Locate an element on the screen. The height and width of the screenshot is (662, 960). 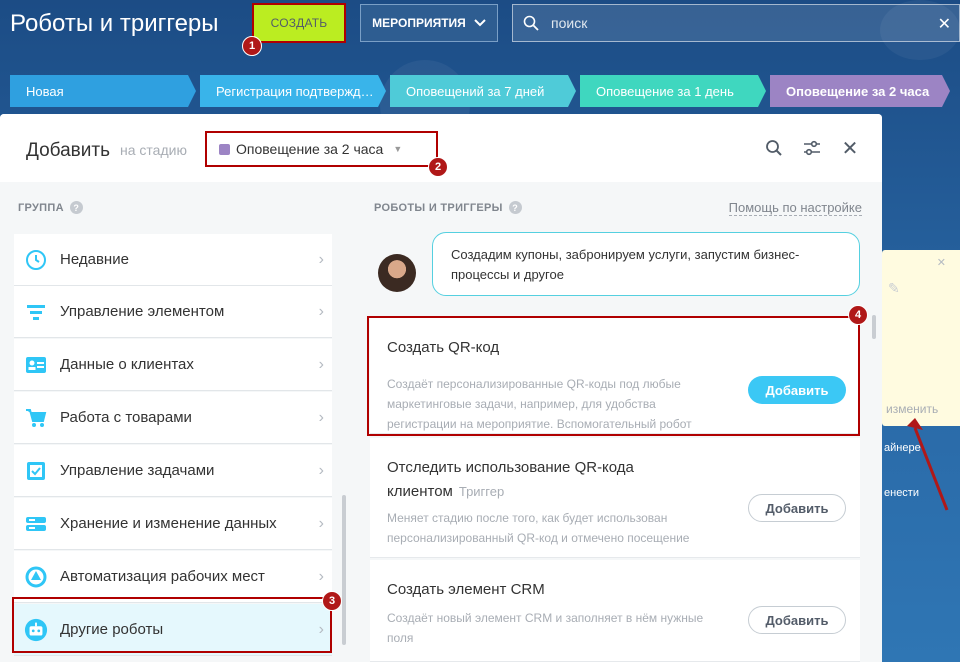
robot-title: Создать QR-код is located at coordinates (547, 348).